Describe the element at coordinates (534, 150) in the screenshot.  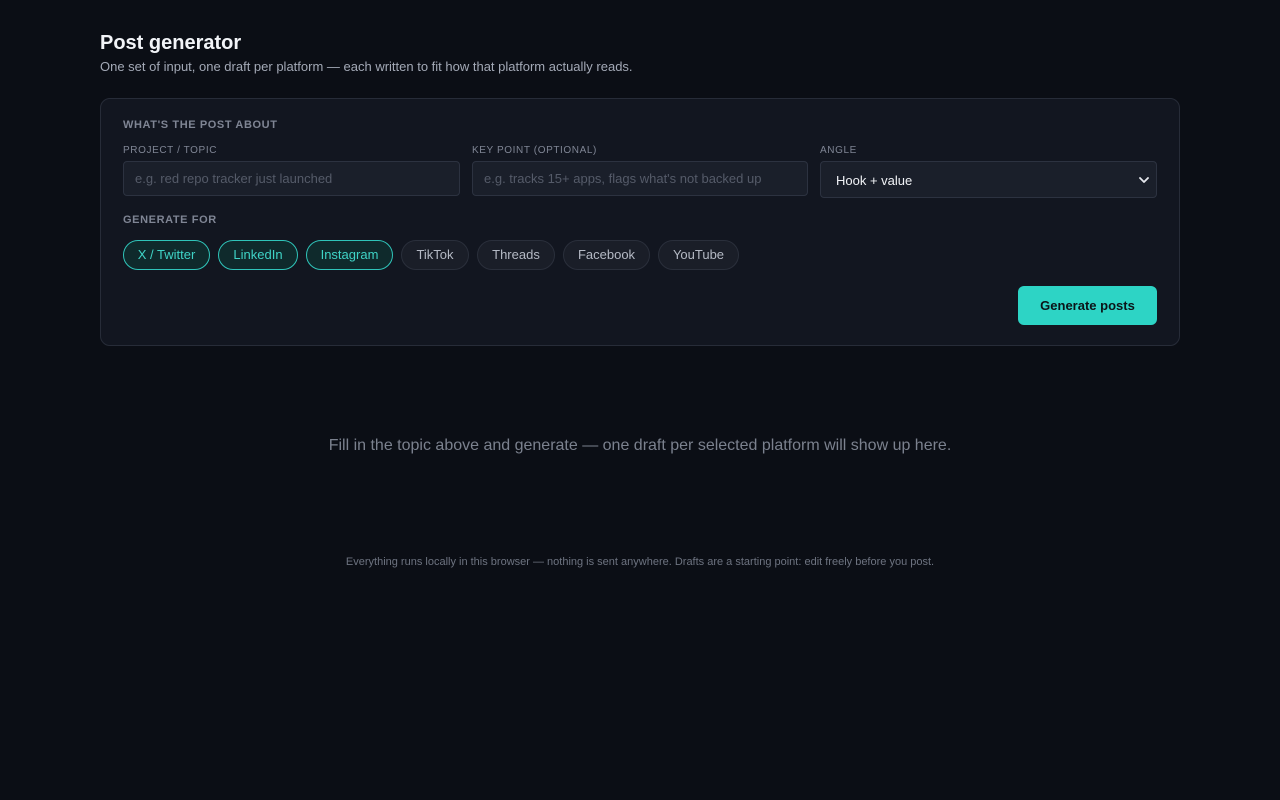
I see `key-point-label: Key point (optional)` at that location.